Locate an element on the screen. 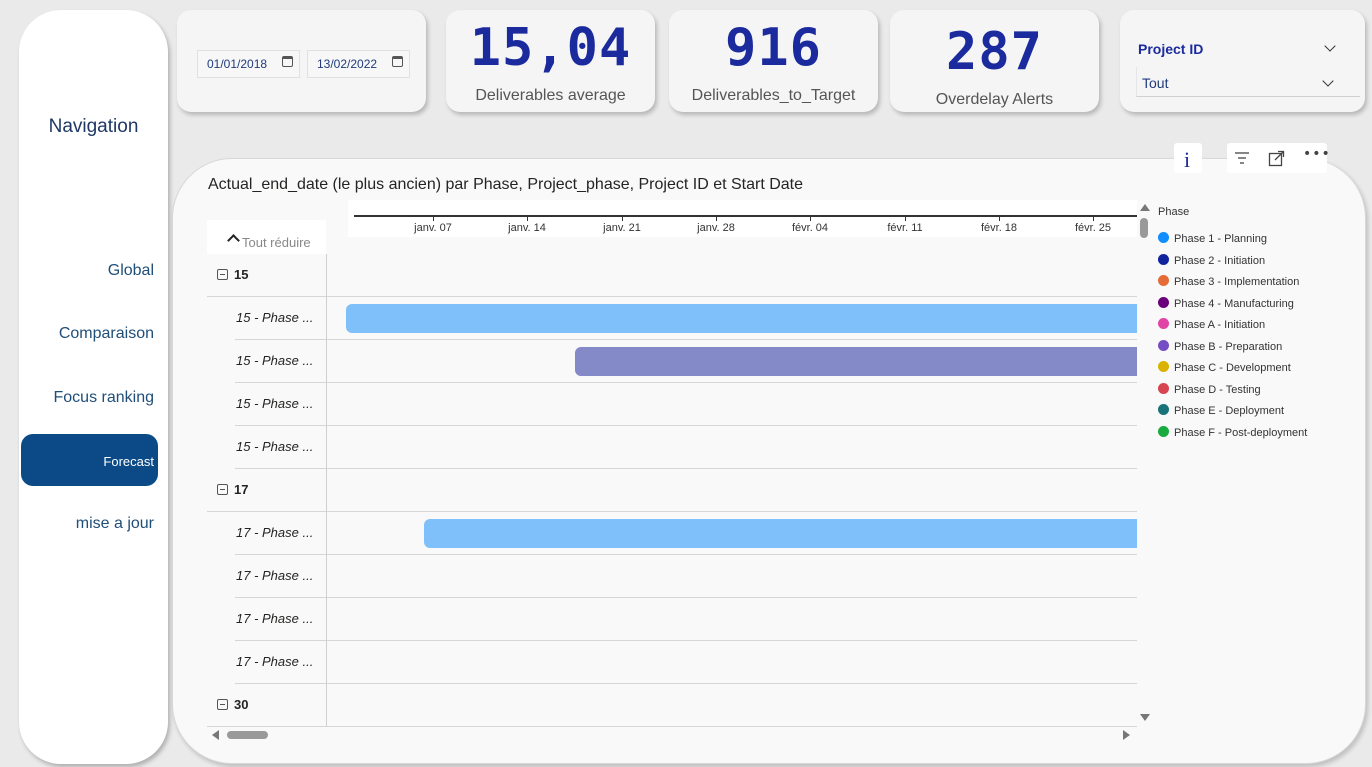 The image size is (1372, 767). legend-item: Phase A - Initiation is located at coordinates (1211, 324).